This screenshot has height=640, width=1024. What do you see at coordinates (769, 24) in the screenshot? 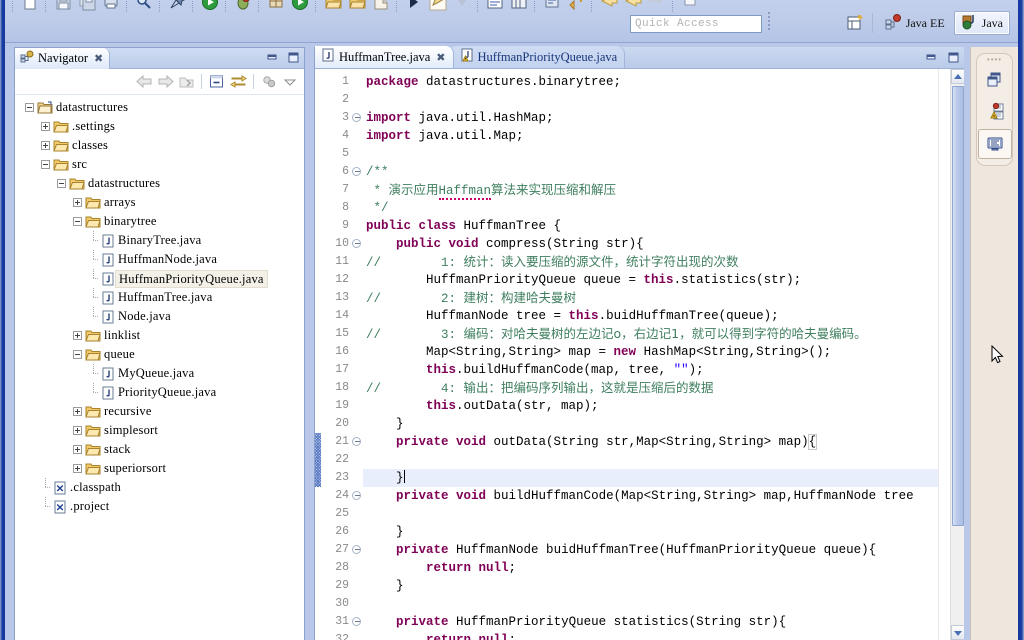
I see `toolbar-grip` at bounding box center [769, 24].